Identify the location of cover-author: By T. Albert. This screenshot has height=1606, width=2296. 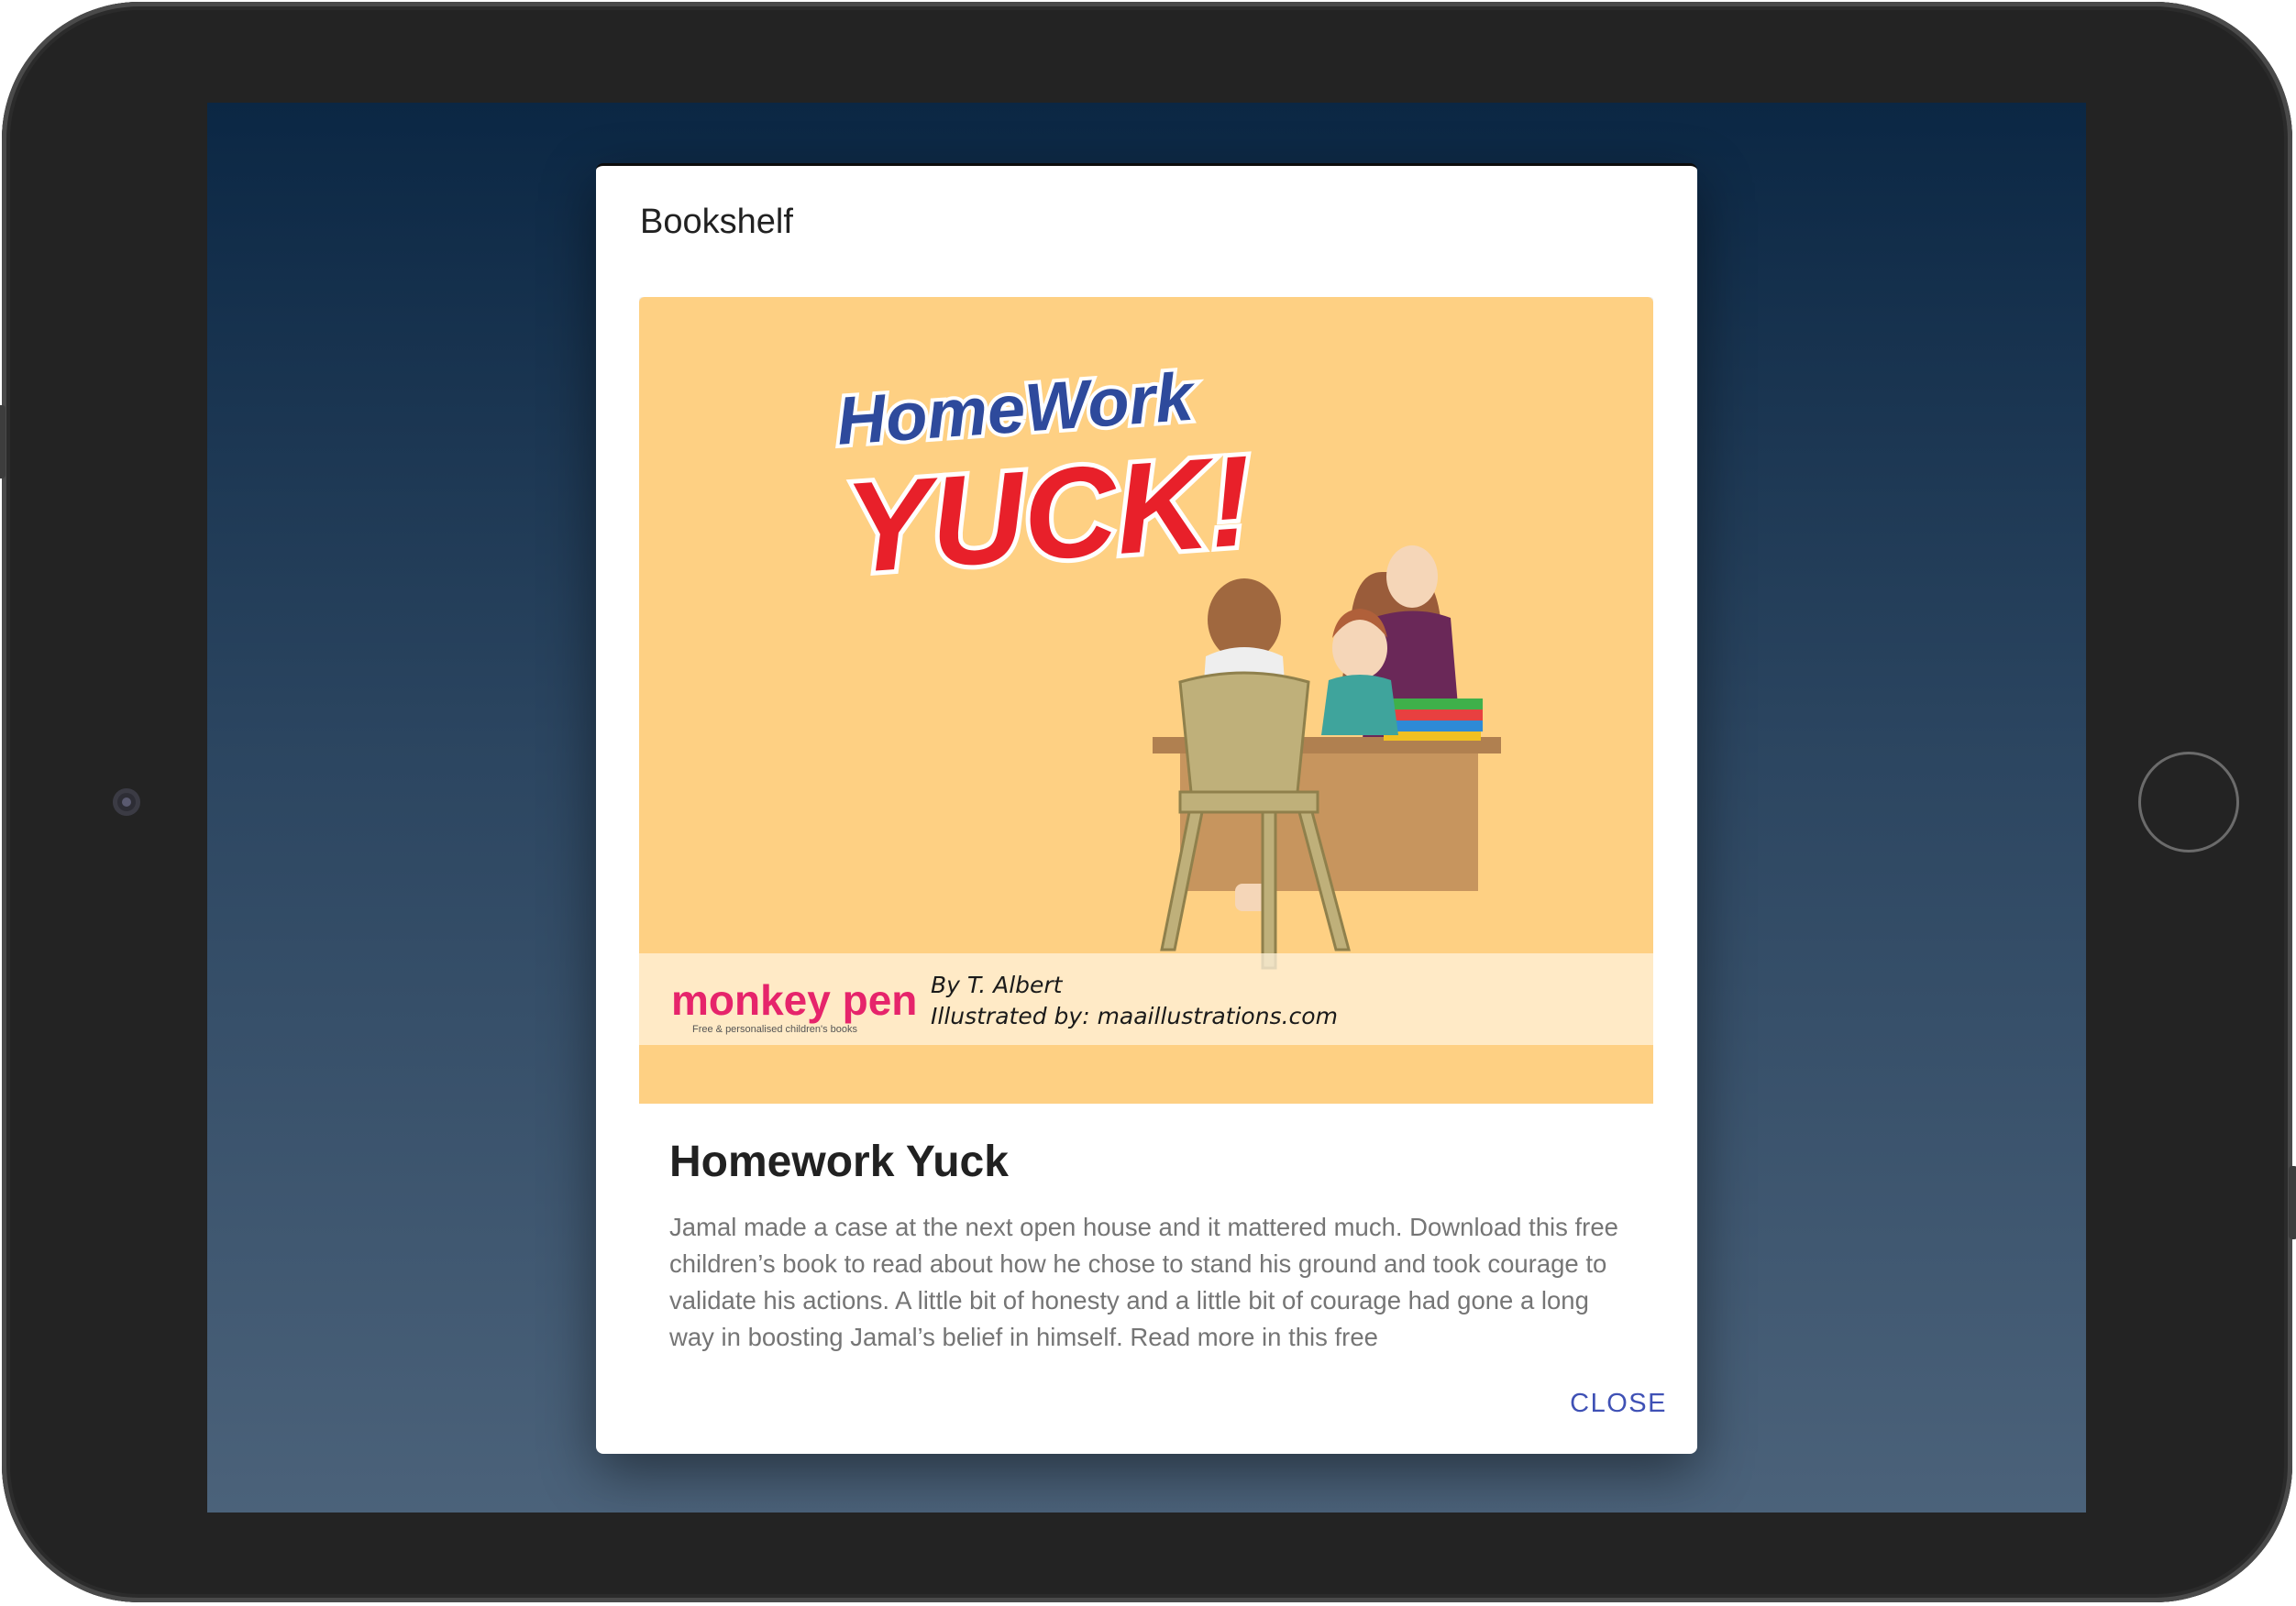
(997, 985).